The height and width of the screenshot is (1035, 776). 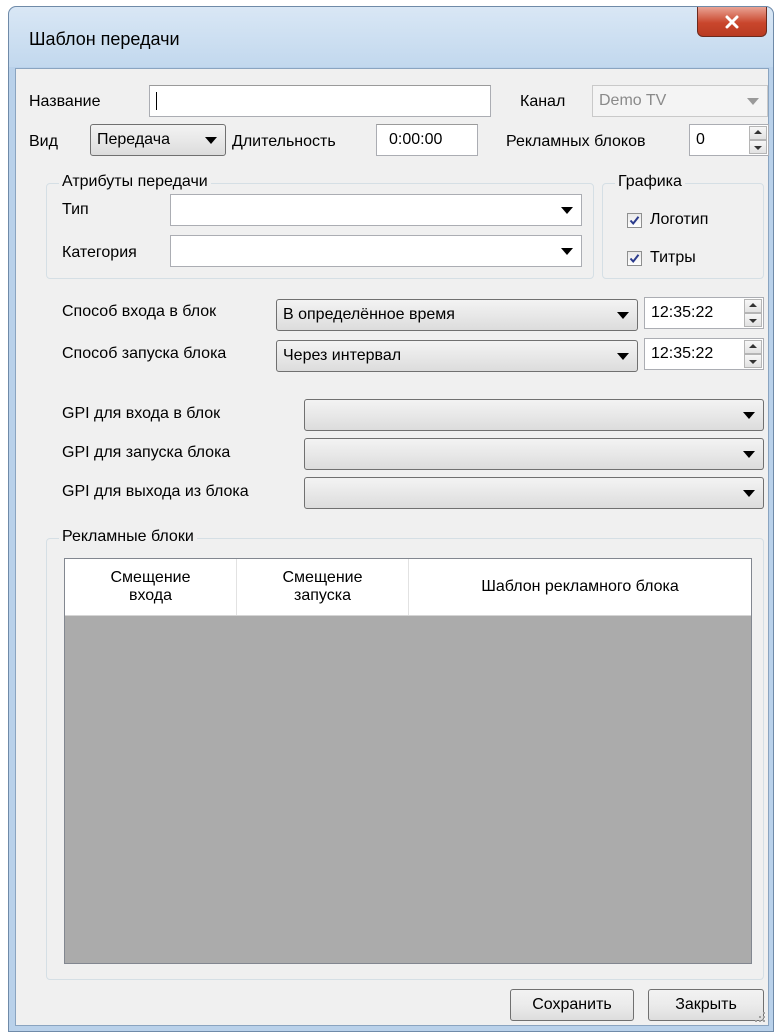 I want to click on title-bar: Шаблон передачи, so click(x=391, y=37).